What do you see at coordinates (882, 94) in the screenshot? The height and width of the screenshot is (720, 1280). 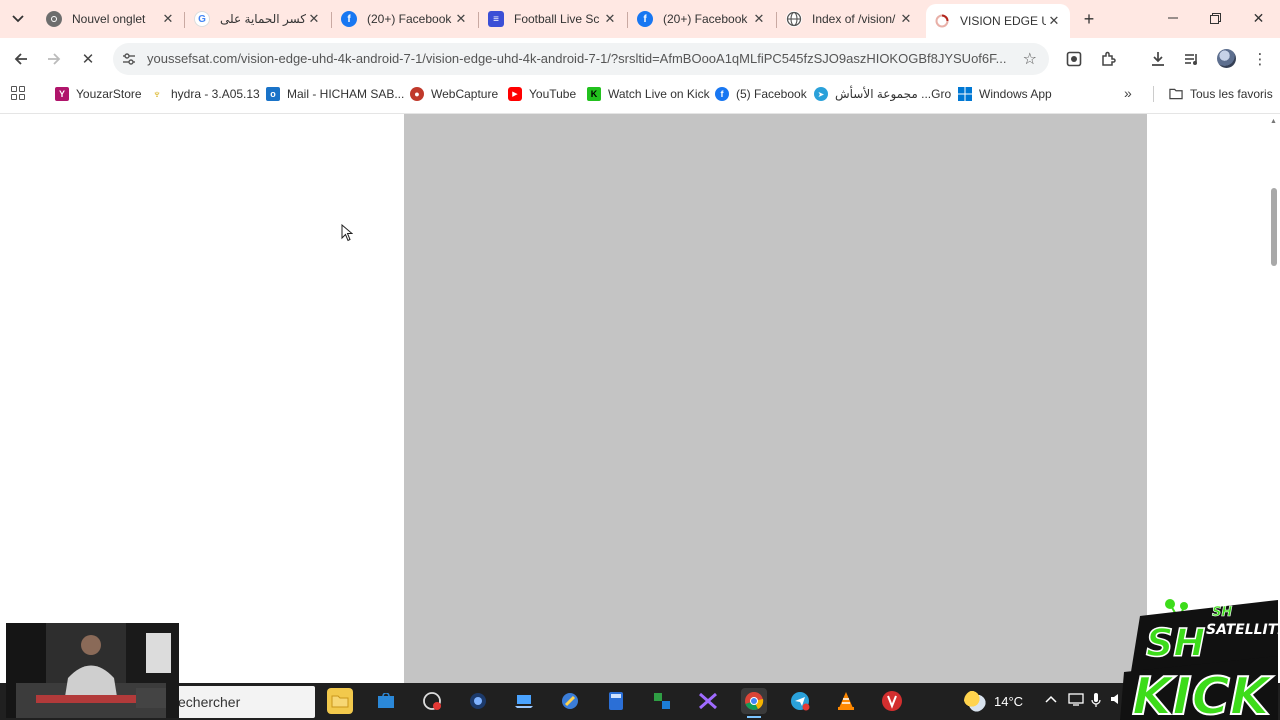 I see `bookmark-telegram-group: ➤ مجموعة الأسأش ...Gro` at bounding box center [882, 94].